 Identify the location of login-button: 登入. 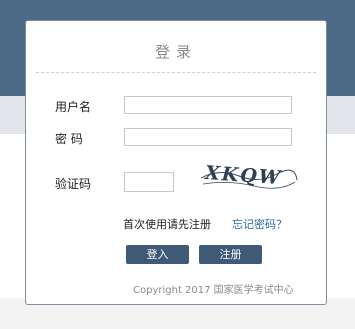
(157, 254).